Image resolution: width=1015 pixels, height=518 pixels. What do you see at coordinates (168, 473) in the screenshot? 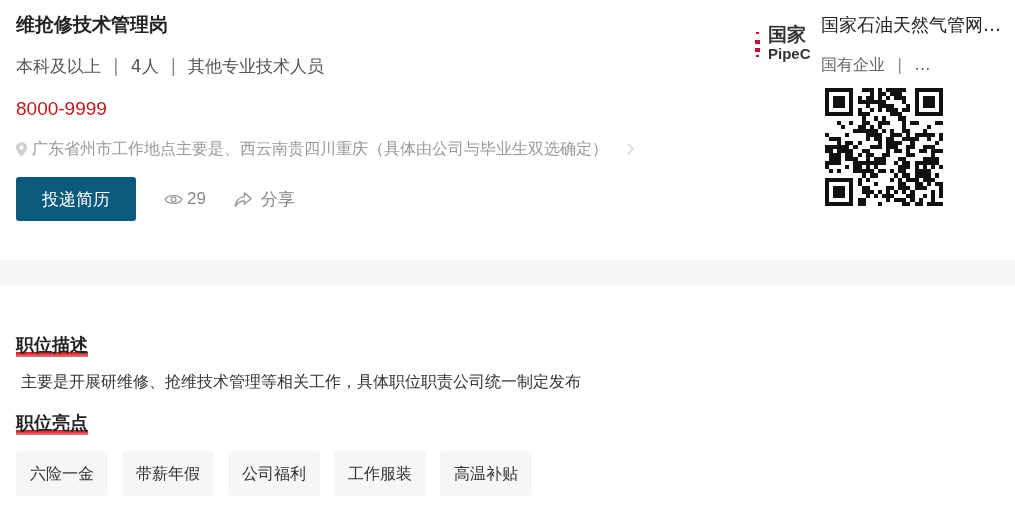
I see `benefit-tag: 带薪年假` at bounding box center [168, 473].